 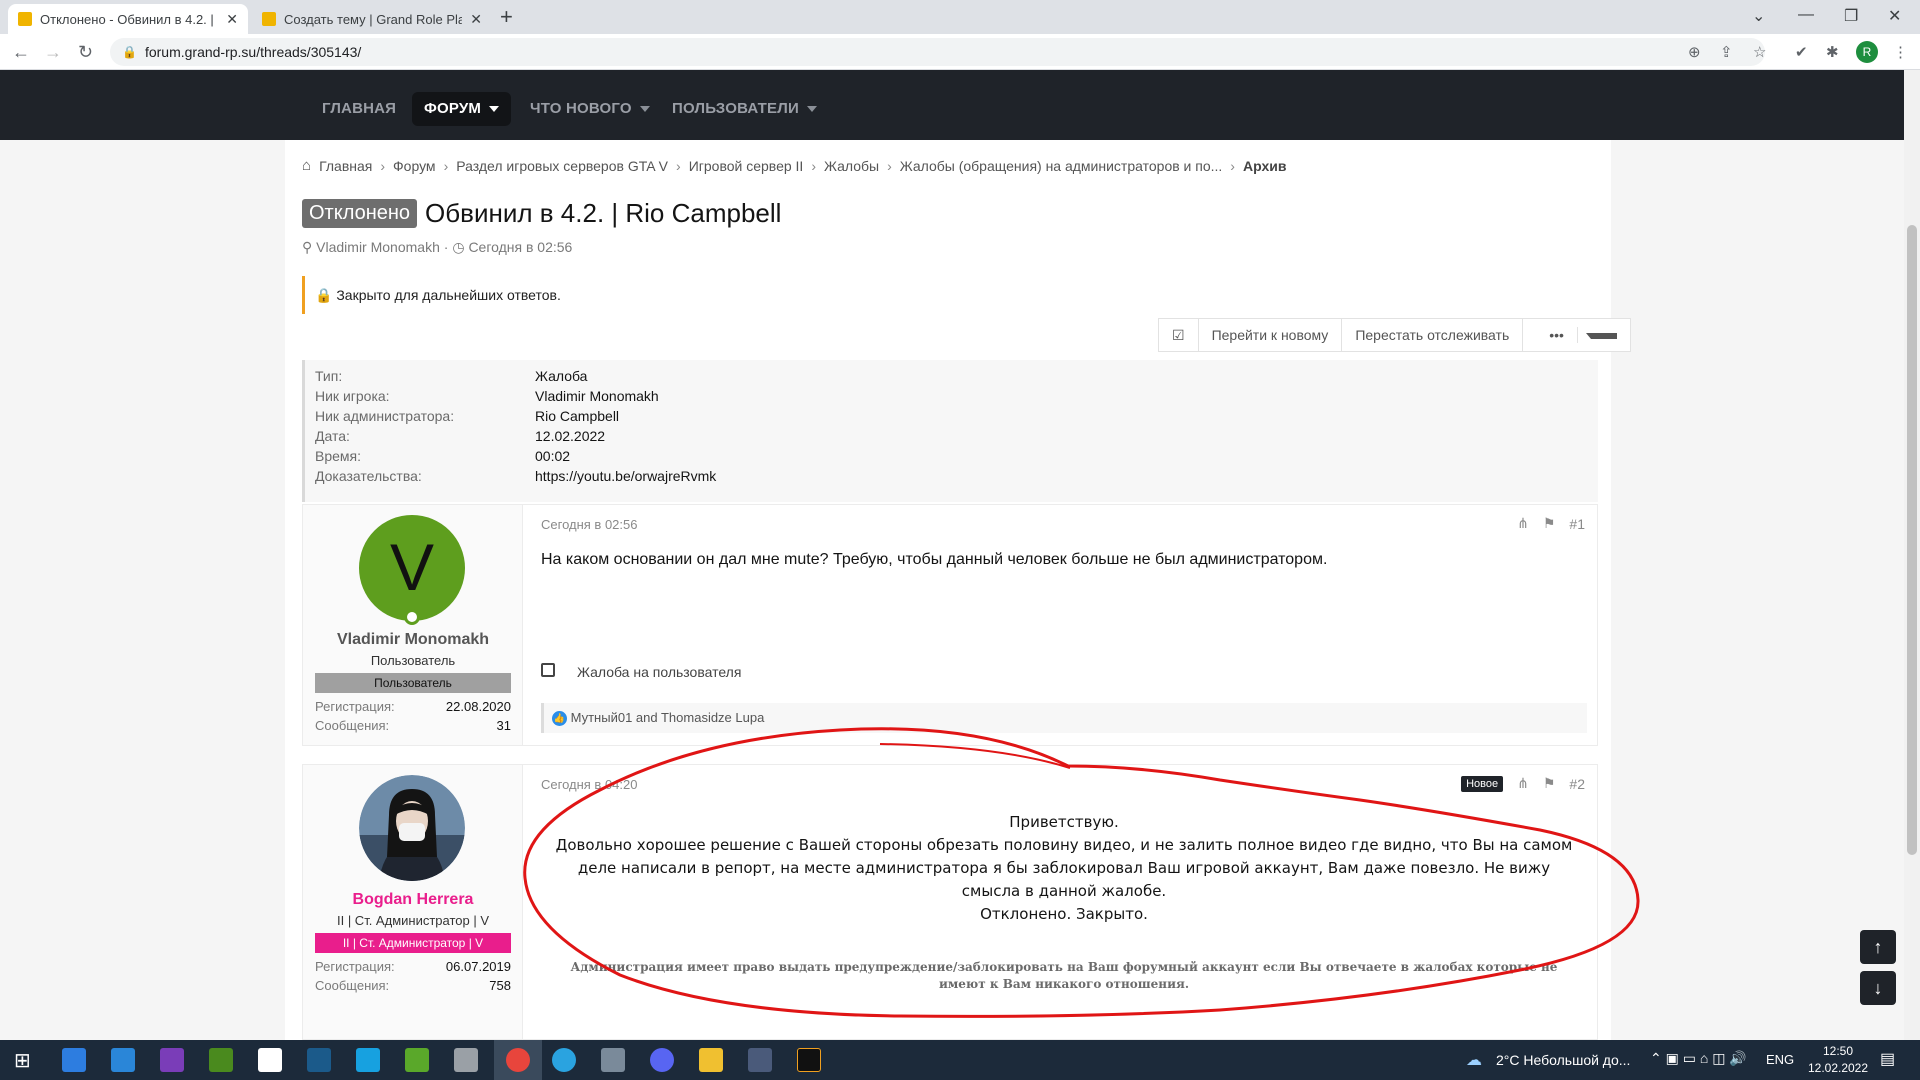 What do you see at coordinates (412, 617) in the screenshot?
I see `online-status-icon` at bounding box center [412, 617].